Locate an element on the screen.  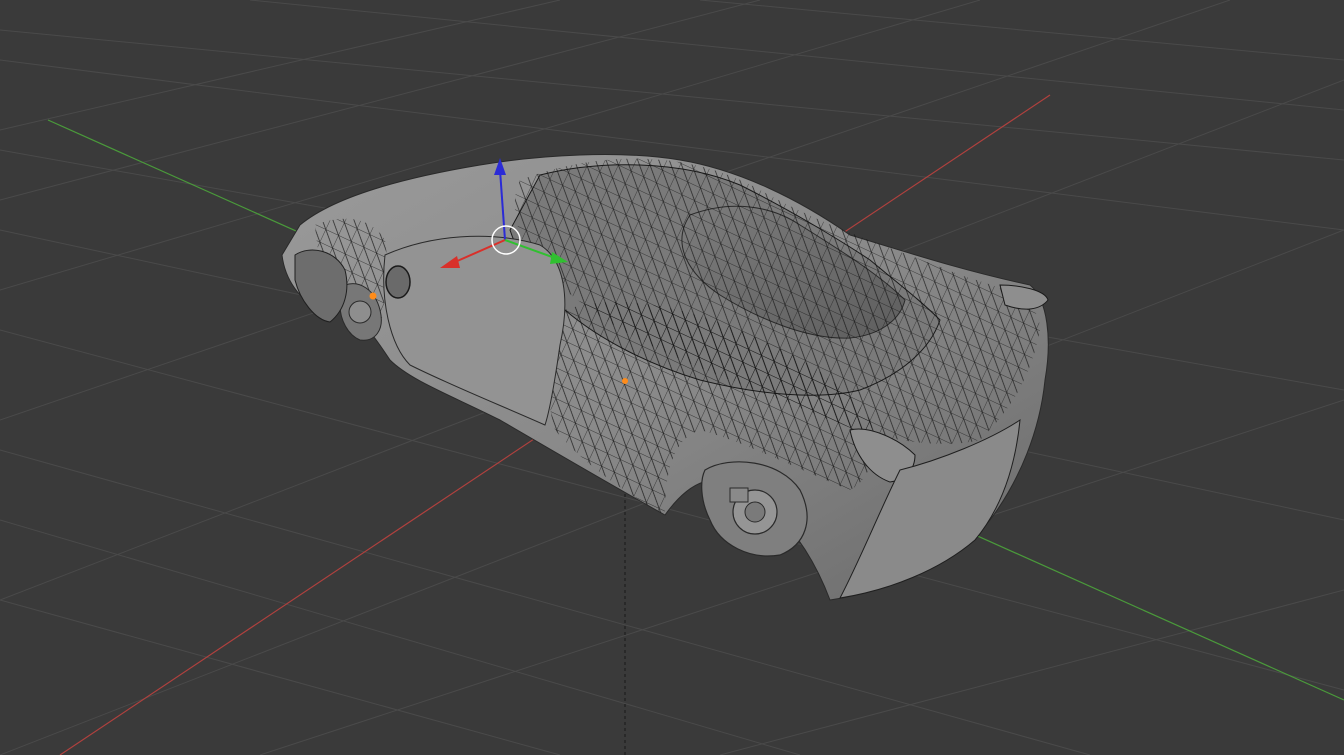
front-wheel-arch is located at coordinates (321, 286).